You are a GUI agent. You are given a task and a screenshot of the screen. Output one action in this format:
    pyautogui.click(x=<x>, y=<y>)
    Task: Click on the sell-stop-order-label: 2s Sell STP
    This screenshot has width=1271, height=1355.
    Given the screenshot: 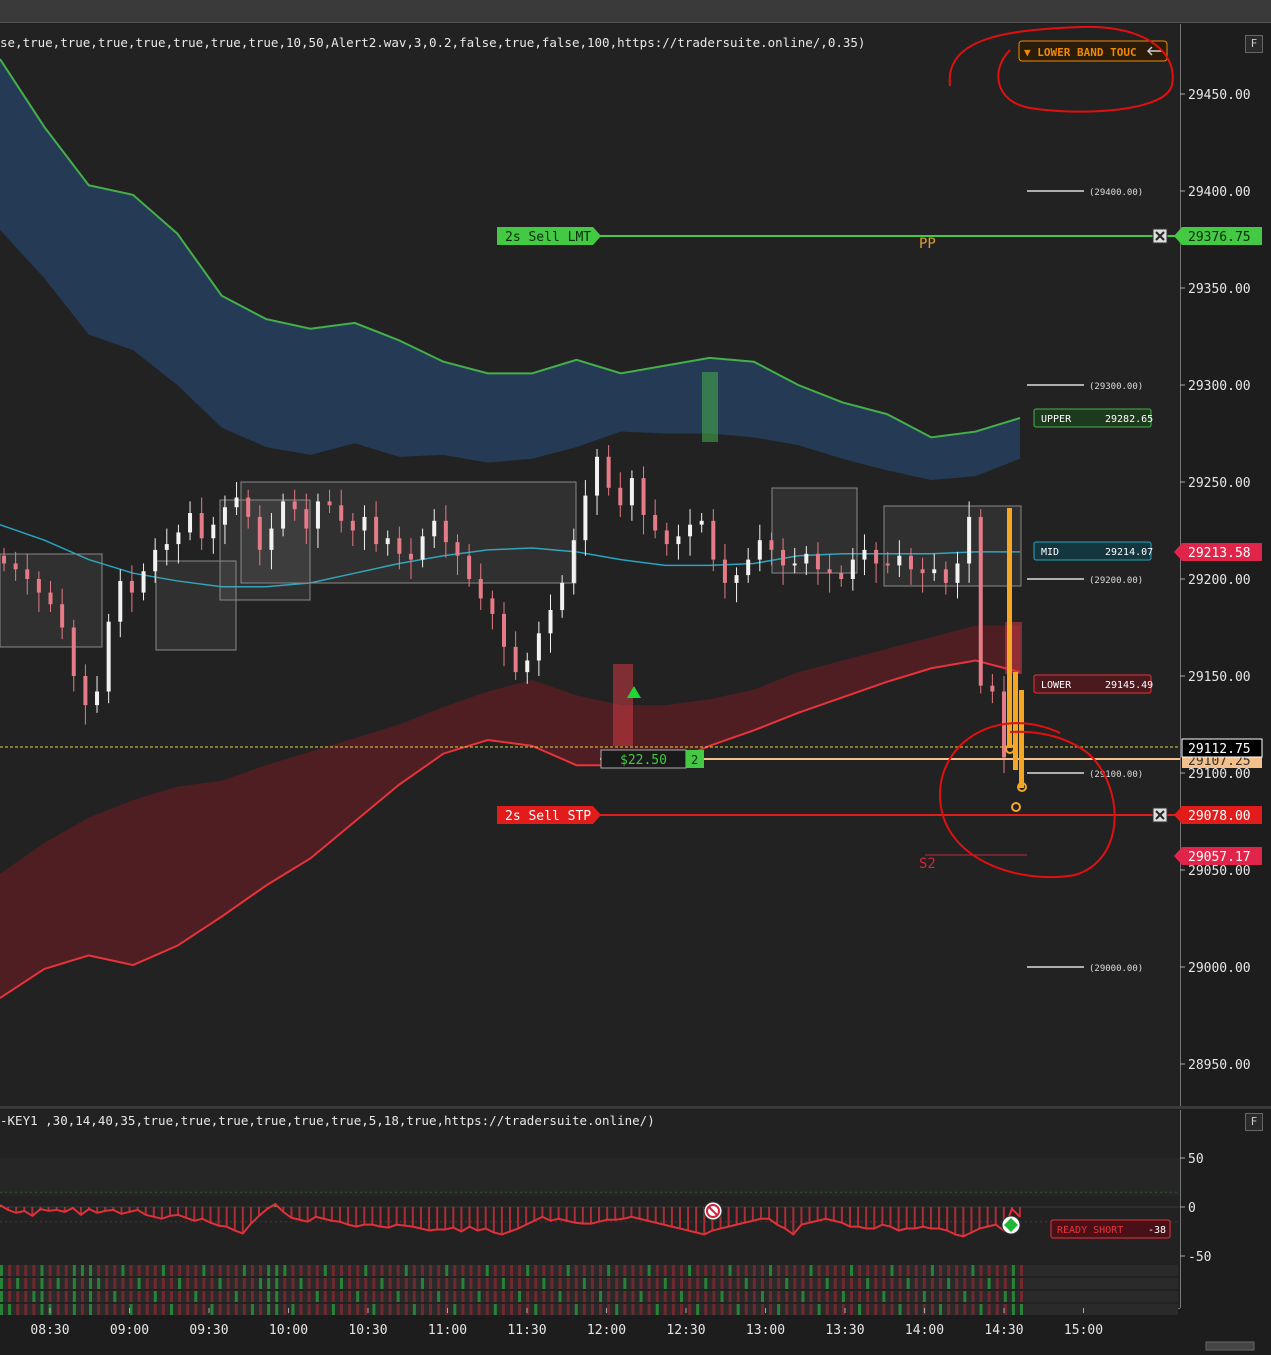 What is the action you would take?
    pyautogui.click(x=549, y=815)
    